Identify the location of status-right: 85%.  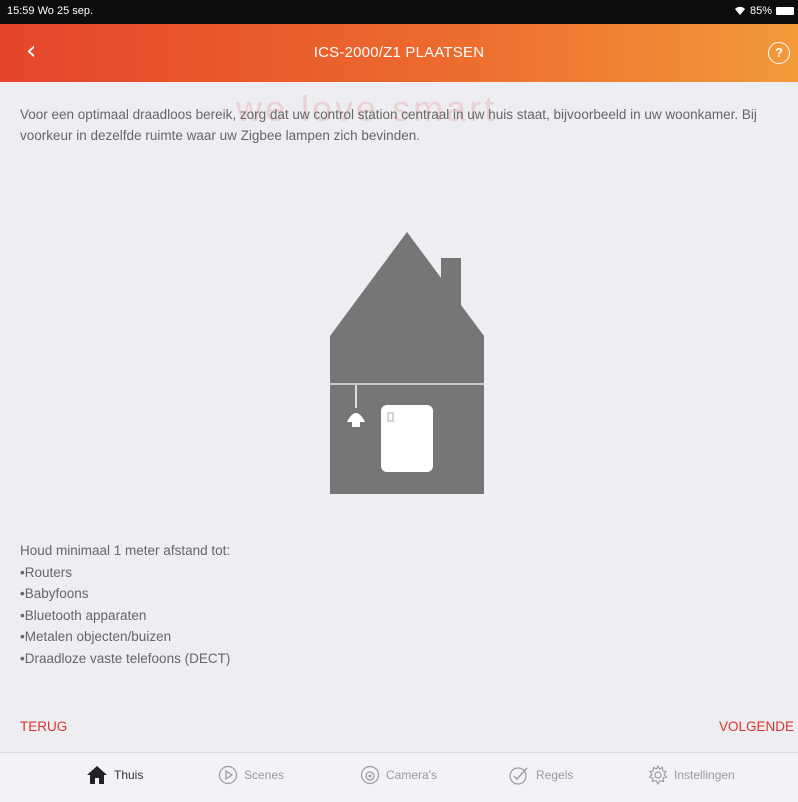
(764, 11).